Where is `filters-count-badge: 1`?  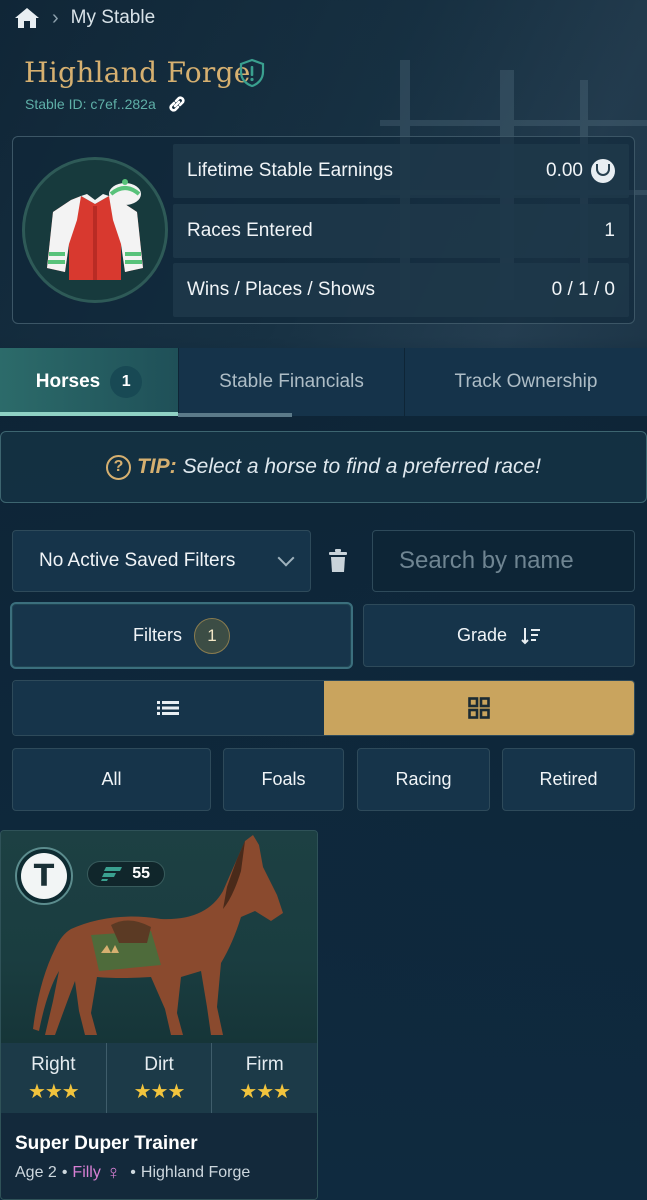 filters-count-badge: 1 is located at coordinates (212, 635).